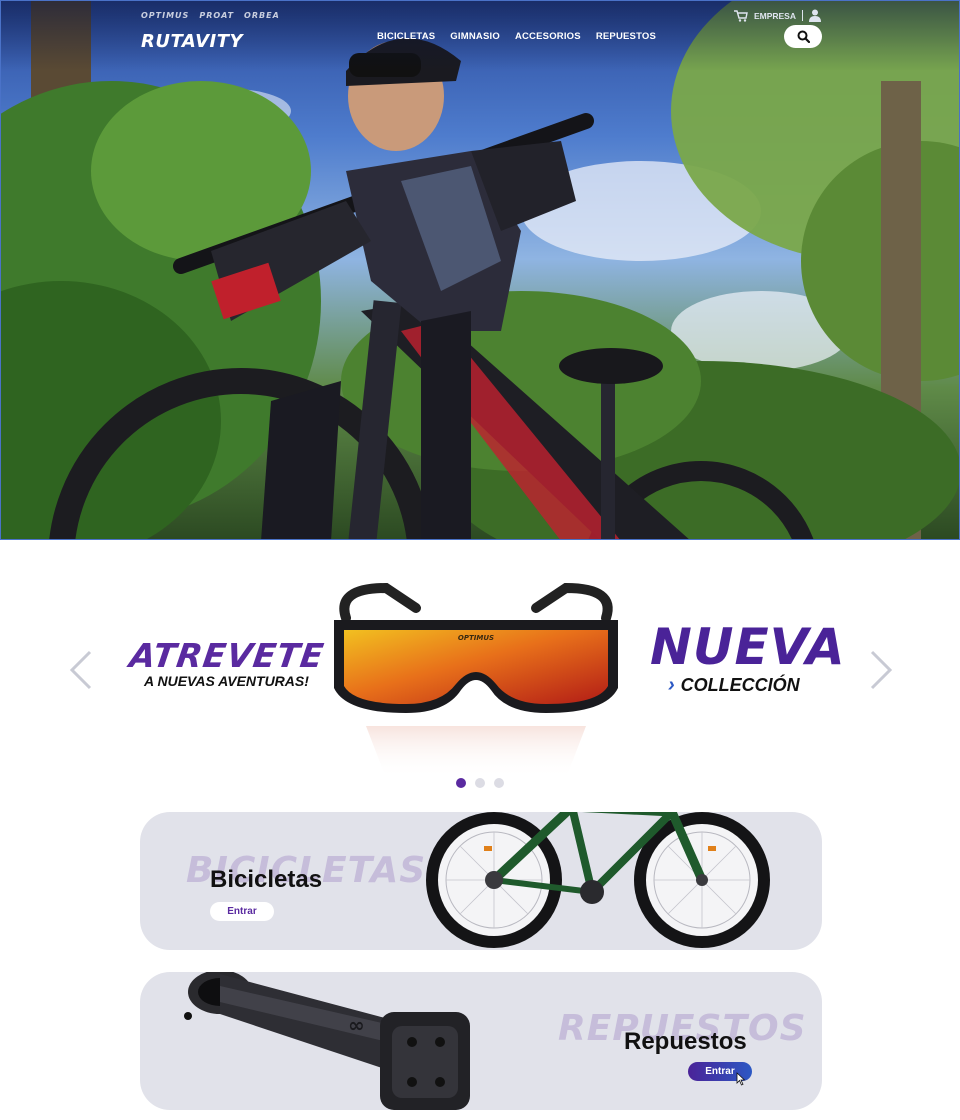 The width and height of the screenshot is (960, 1120). Describe the element at coordinates (165, 15) in the screenshot. I see `partner-brand-optimus: OPTIMUS` at that location.